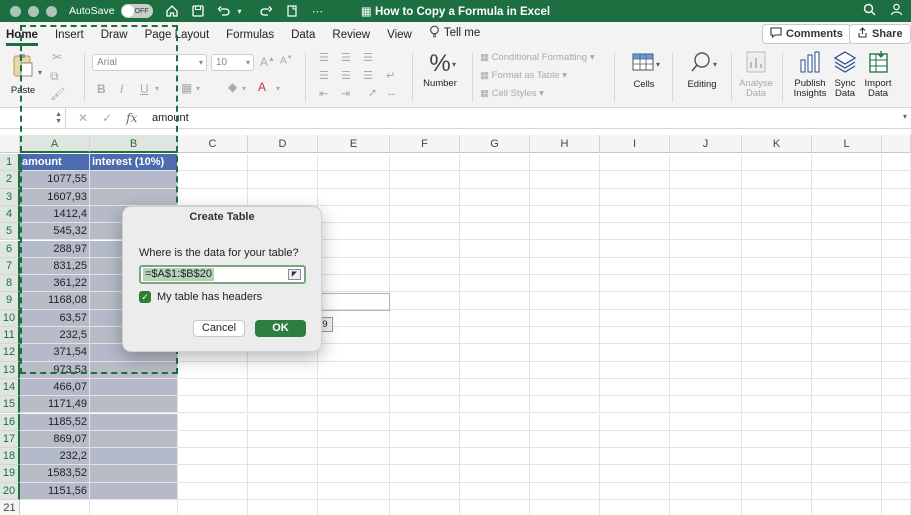  I want to click on cell-f2, so click(425, 180).